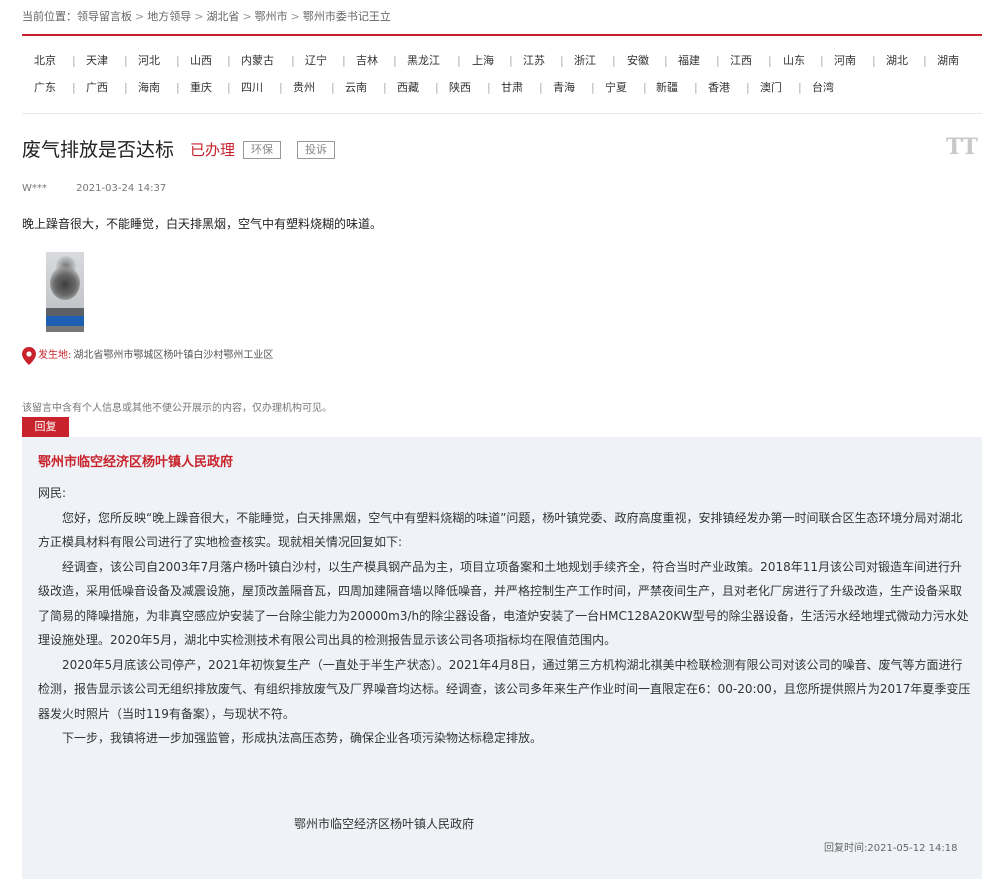  What do you see at coordinates (177, 408) in the screenshot?
I see `privacy-note: 该留言中含有个人信息或其他不便公开展示的内容，仅办理机构可见。` at bounding box center [177, 408].